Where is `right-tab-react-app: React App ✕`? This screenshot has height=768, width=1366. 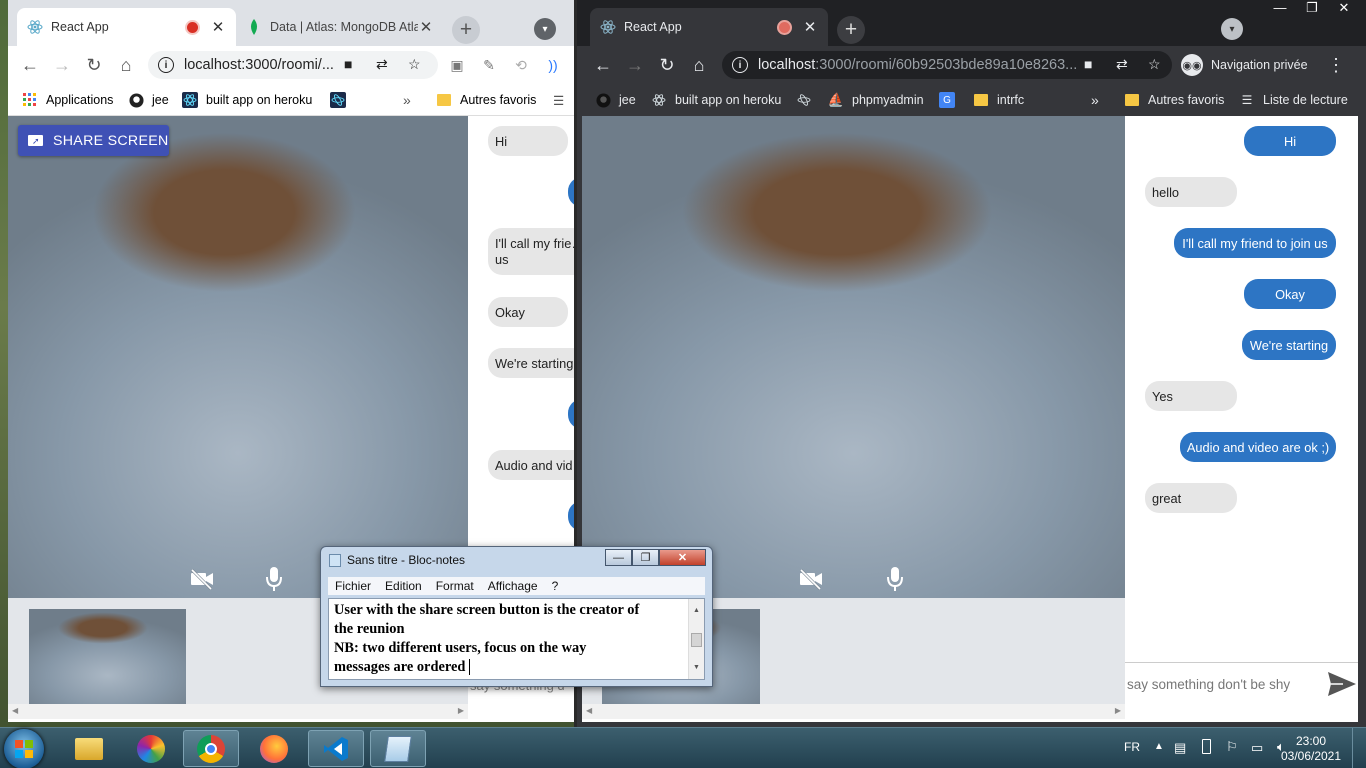 right-tab-react-app: React App ✕ is located at coordinates (709, 27).